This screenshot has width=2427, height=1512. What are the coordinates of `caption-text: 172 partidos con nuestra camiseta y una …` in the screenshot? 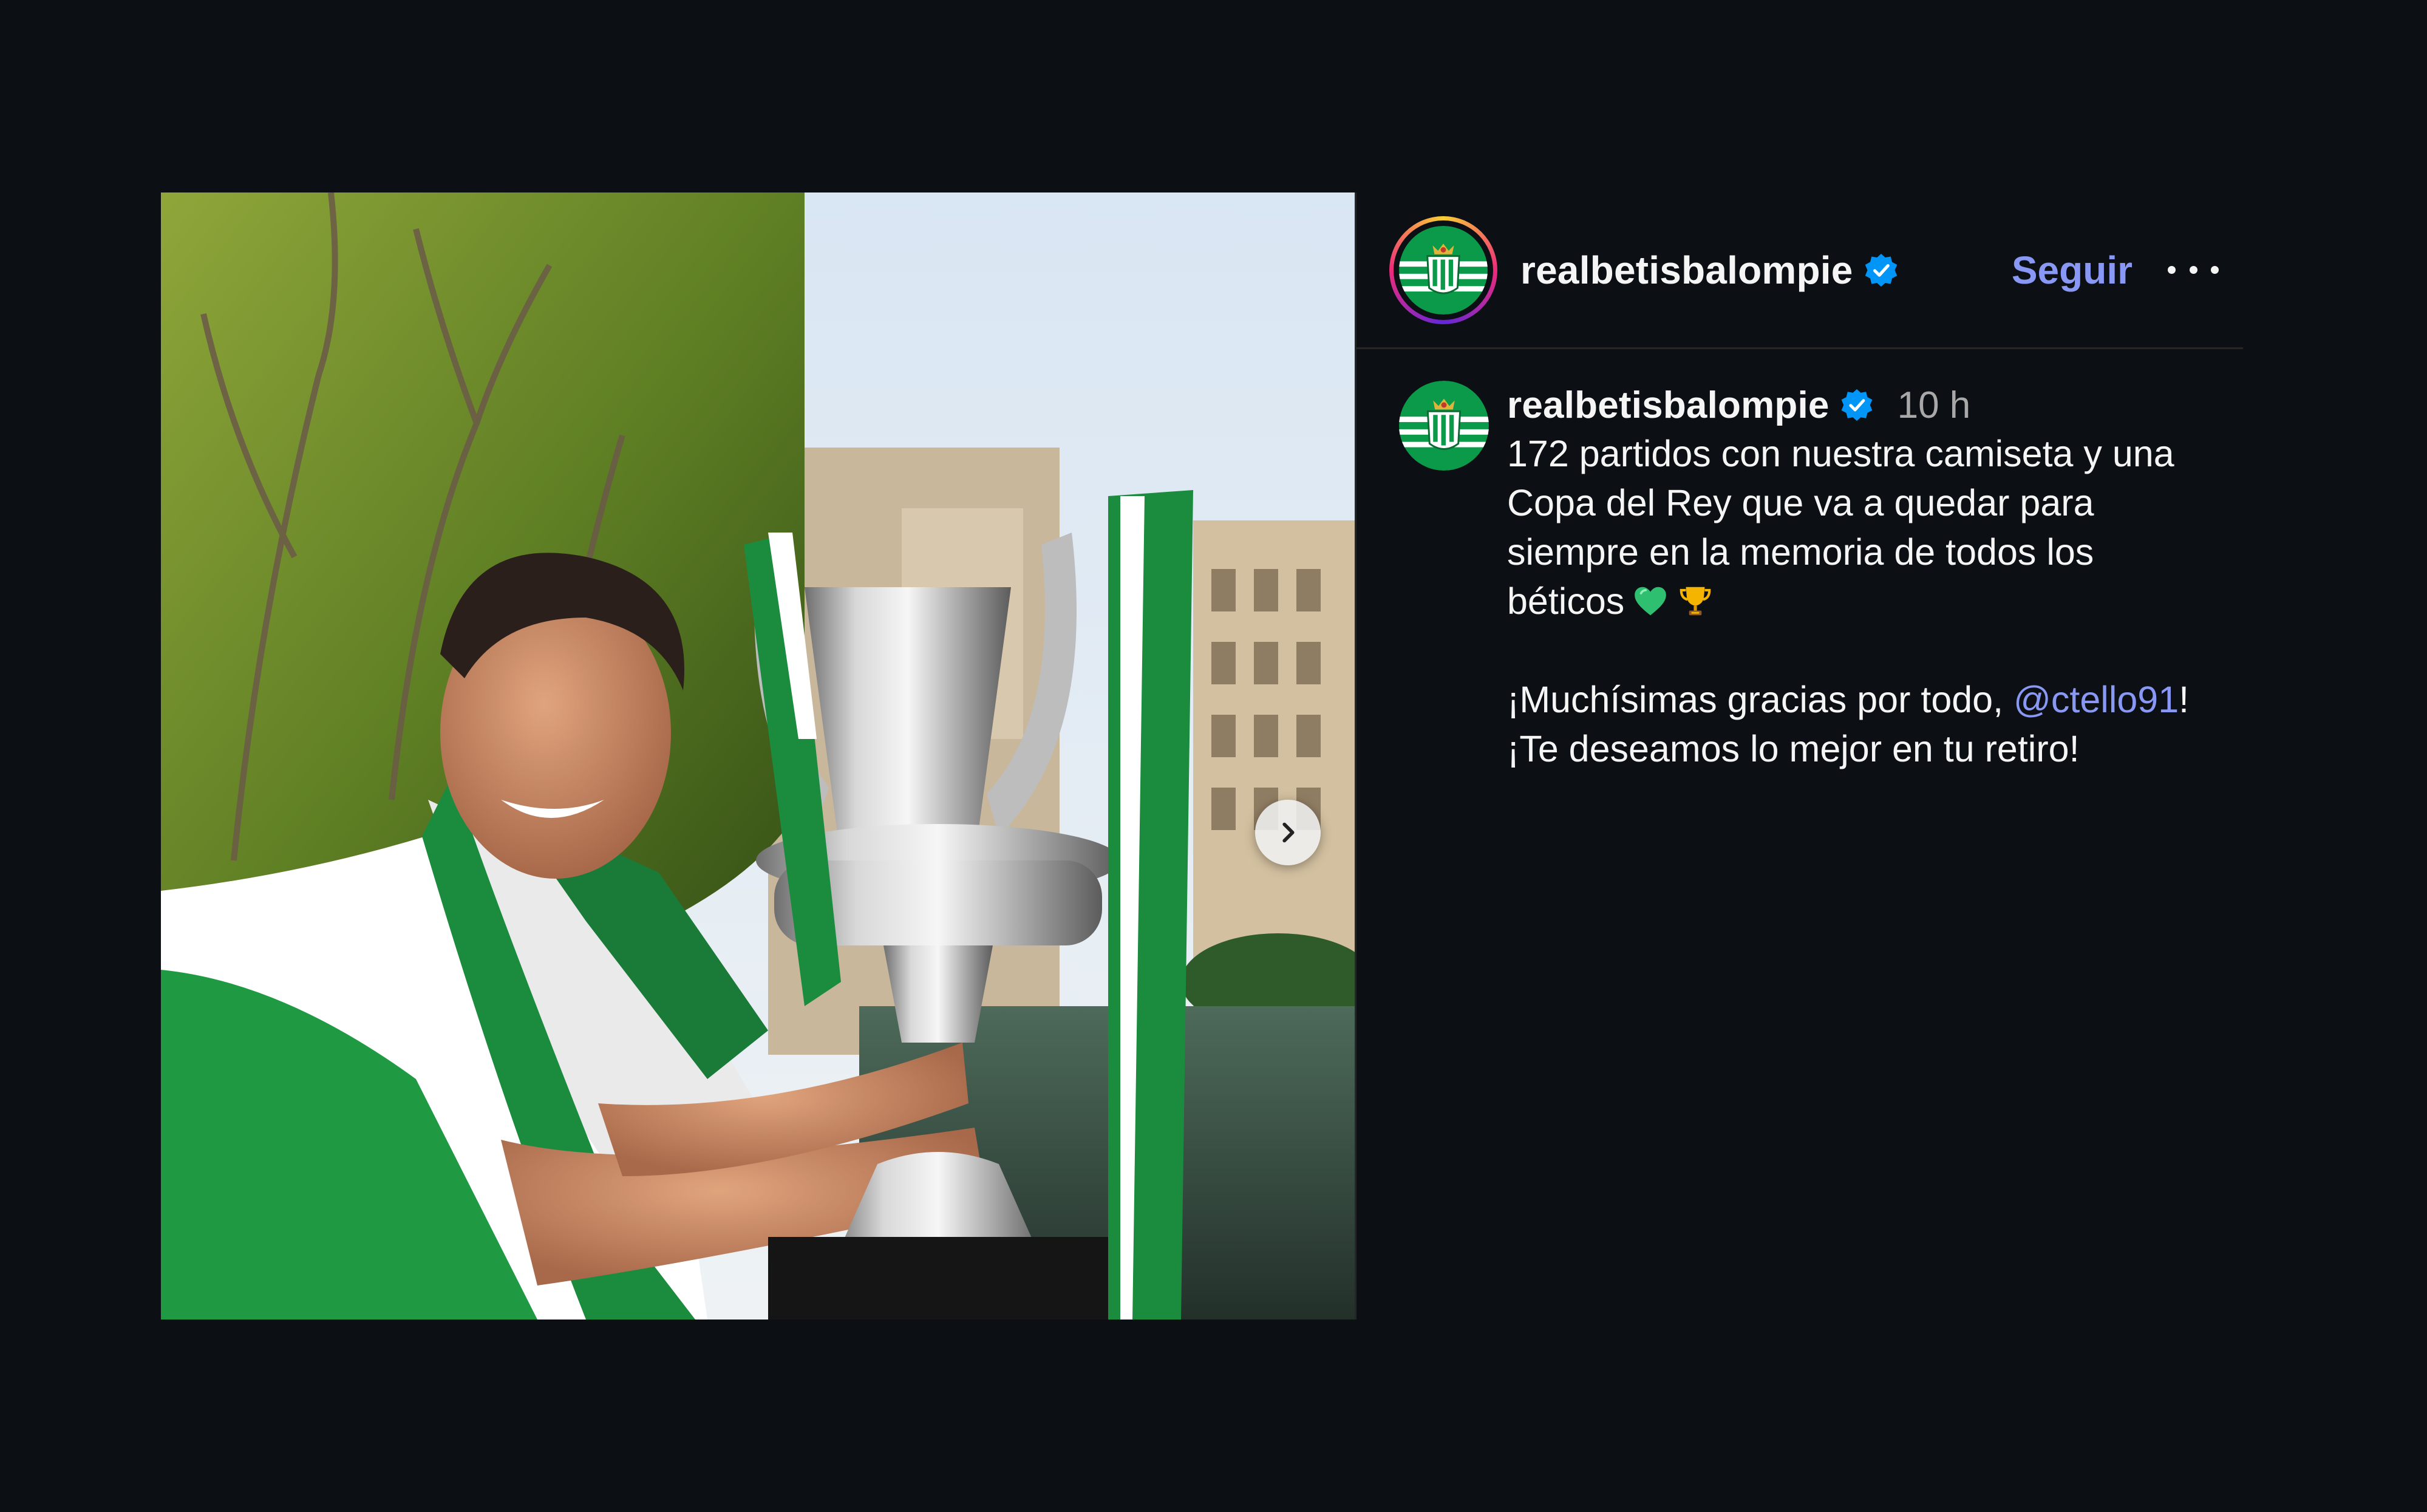 It's located at (1850, 601).